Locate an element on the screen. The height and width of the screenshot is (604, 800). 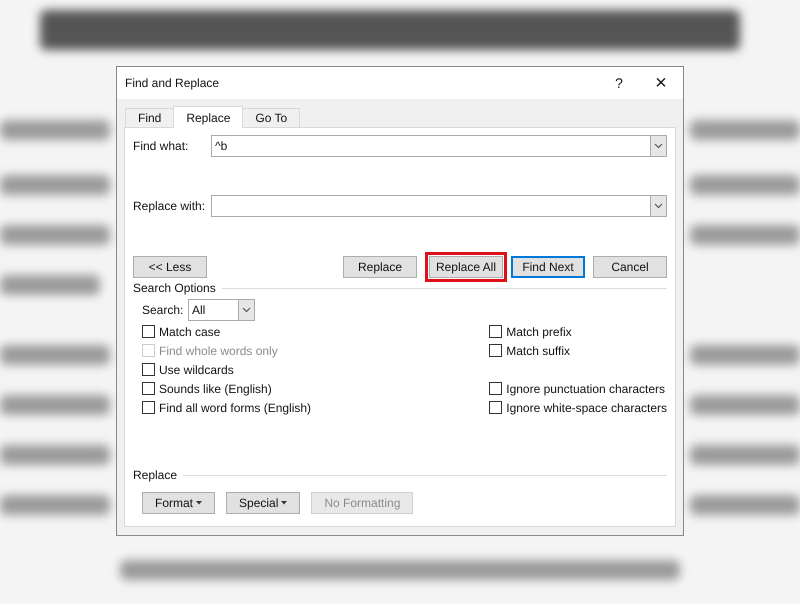
format-option-button: Special is located at coordinates (263, 503).